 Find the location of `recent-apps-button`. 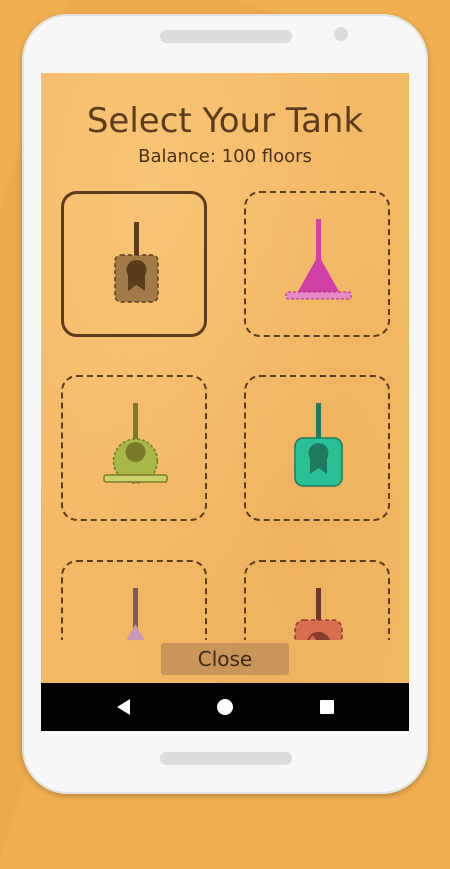

recent-apps-button is located at coordinates (327, 707).